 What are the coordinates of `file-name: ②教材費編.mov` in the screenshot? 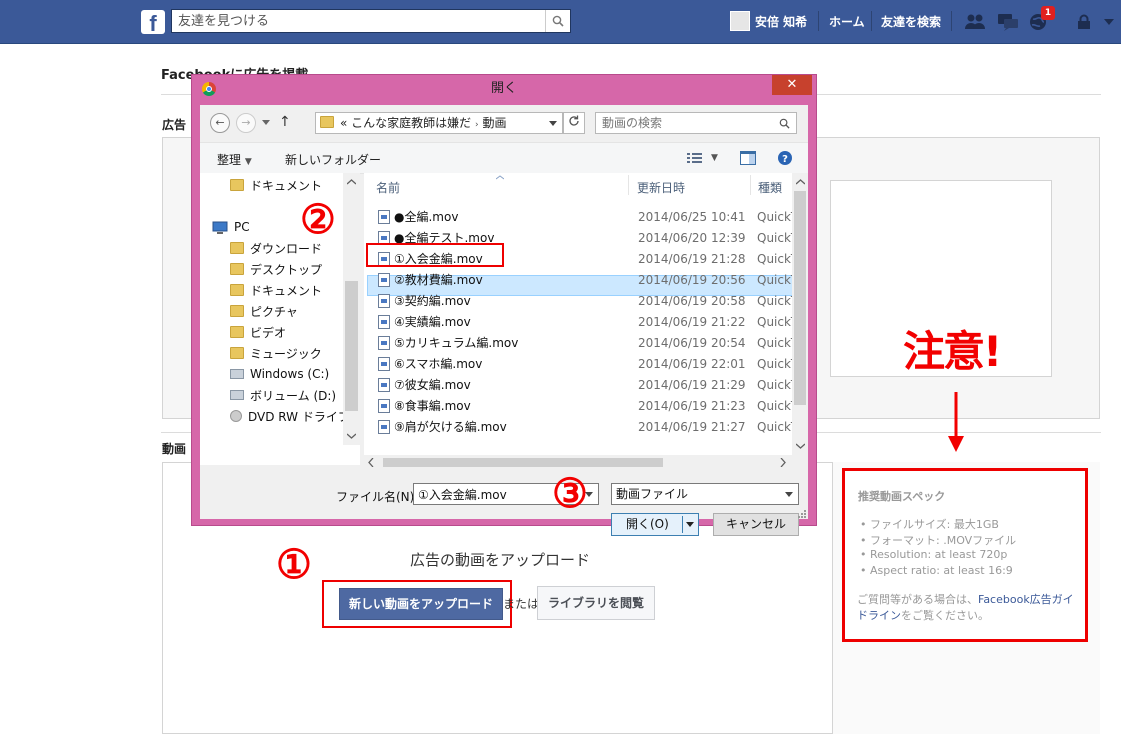 It's located at (438, 280).